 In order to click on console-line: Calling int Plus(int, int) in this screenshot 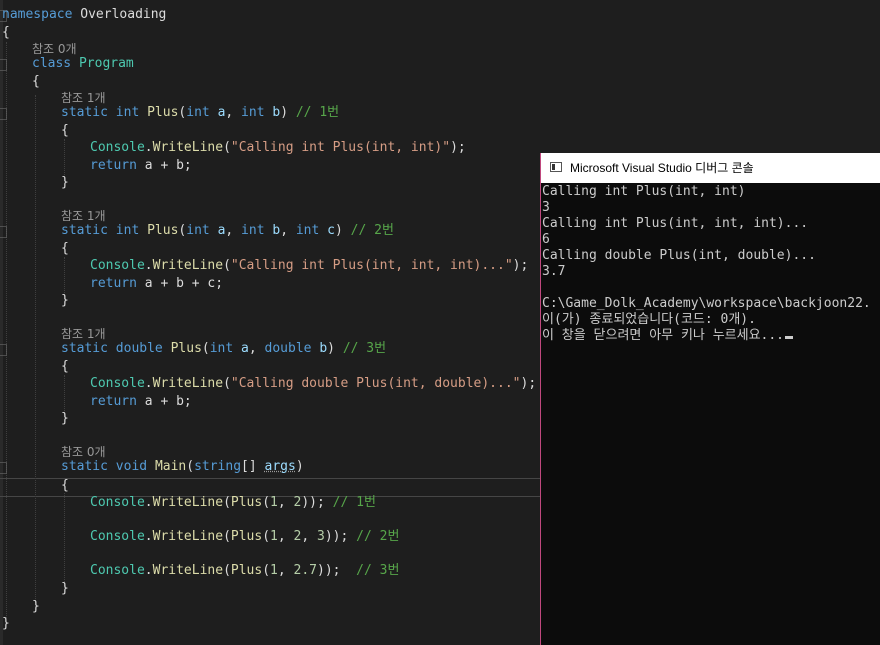, I will do `click(644, 191)`.